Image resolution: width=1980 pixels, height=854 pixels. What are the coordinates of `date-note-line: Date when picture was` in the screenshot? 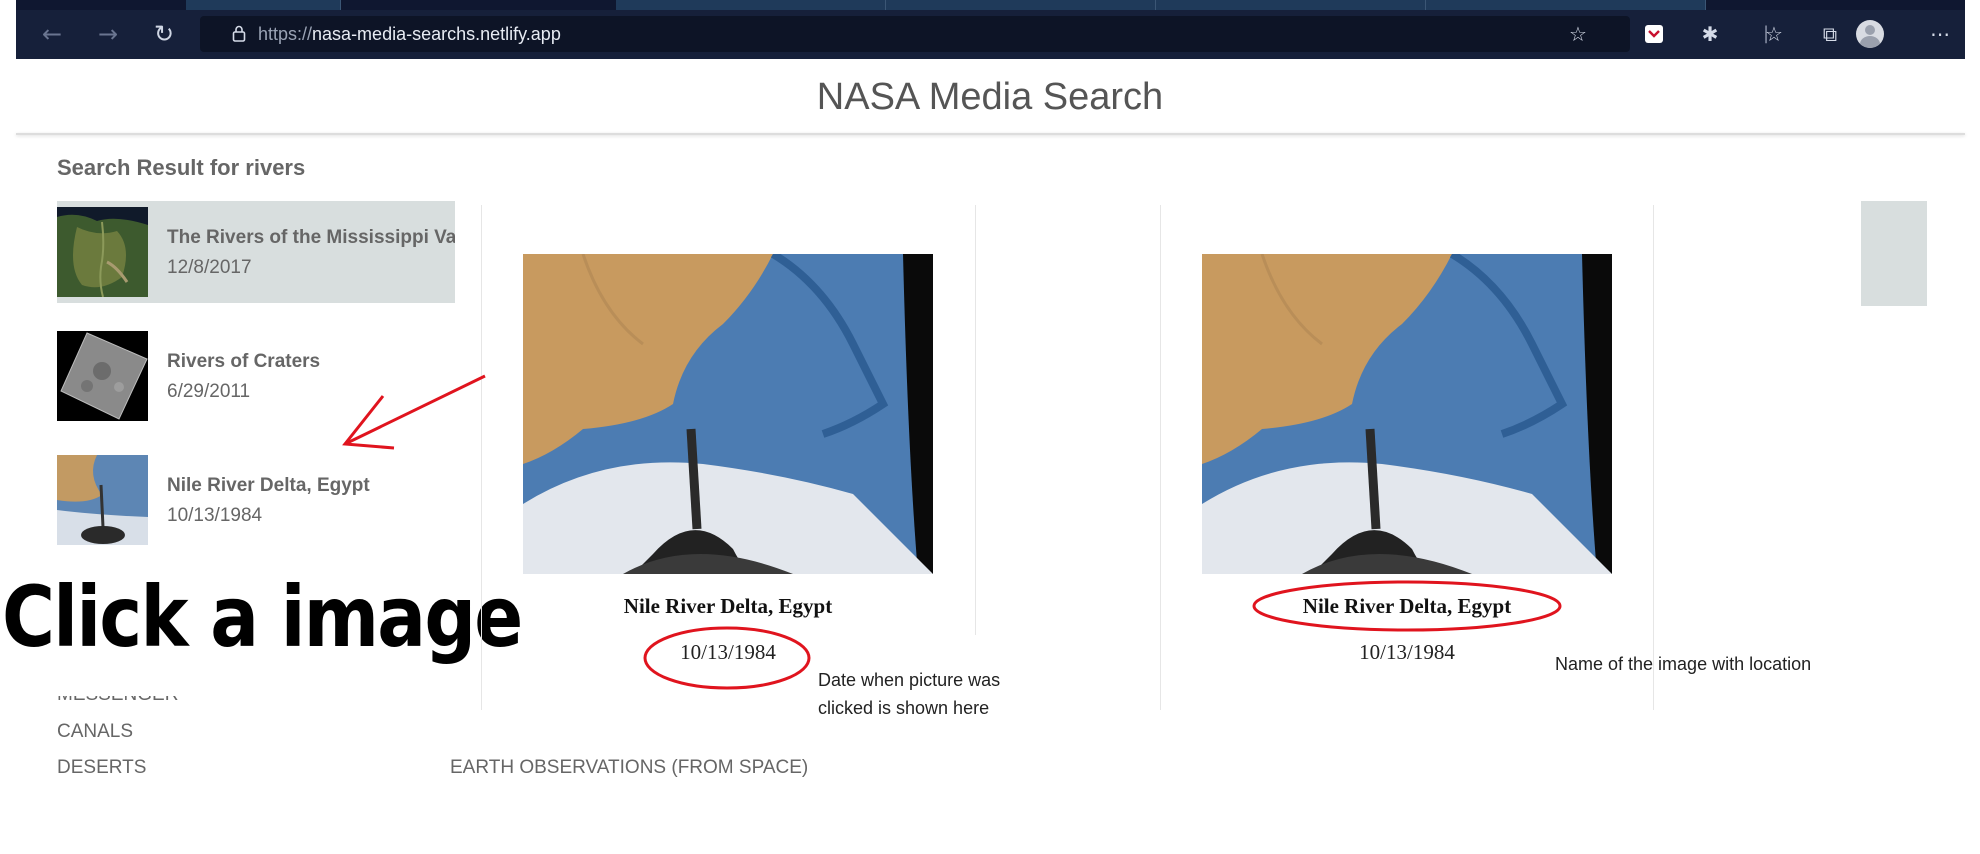 It's located at (909, 680).